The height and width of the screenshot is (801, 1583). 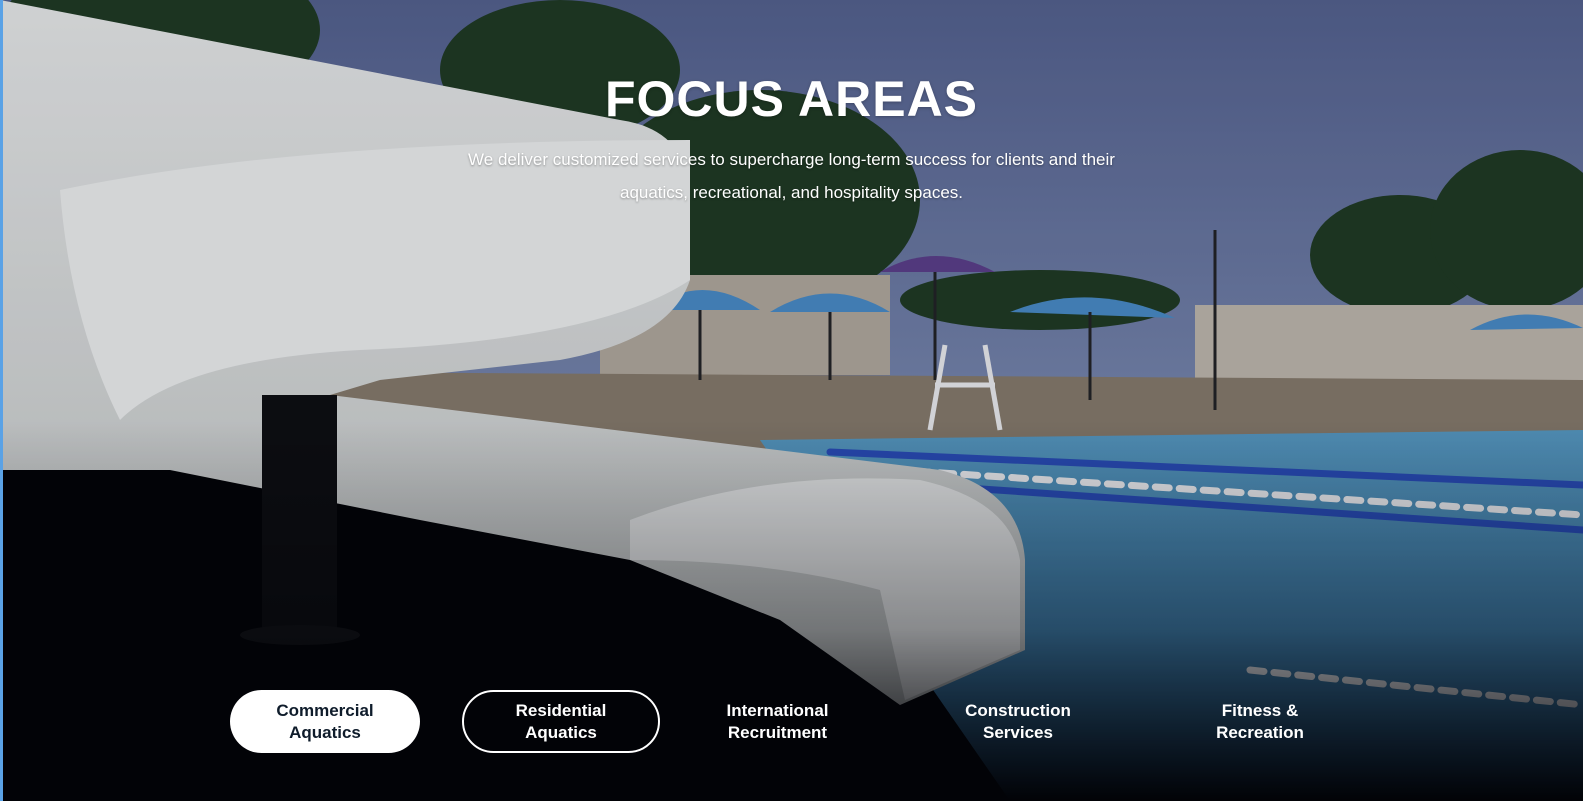 I want to click on tab-label: Construction Services, so click(x=1018, y=721).